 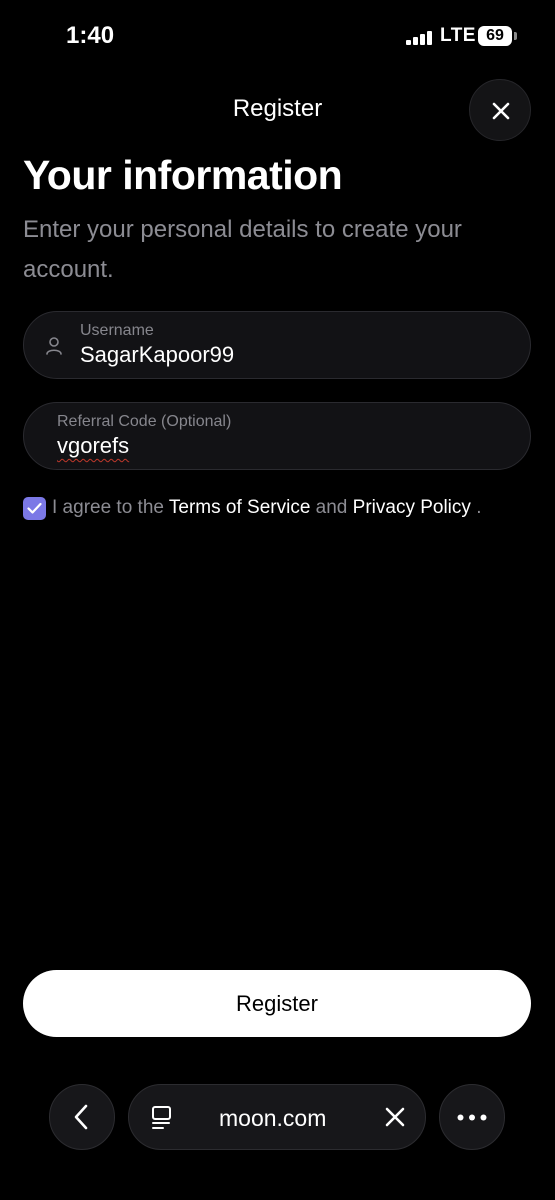 I want to click on tabs-icon, so click(x=161, y=1117).